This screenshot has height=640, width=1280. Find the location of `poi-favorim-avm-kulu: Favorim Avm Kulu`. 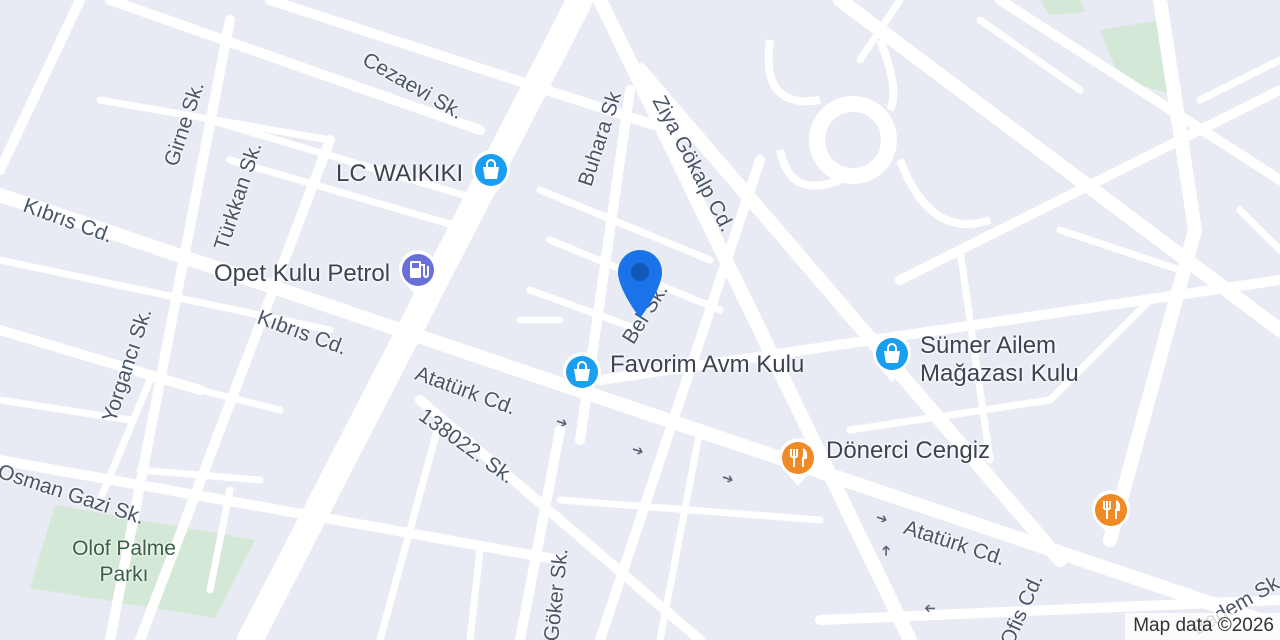

poi-favorim-avm-kulu: Favorim Avm Kulu is located at coordinates (682, 376).